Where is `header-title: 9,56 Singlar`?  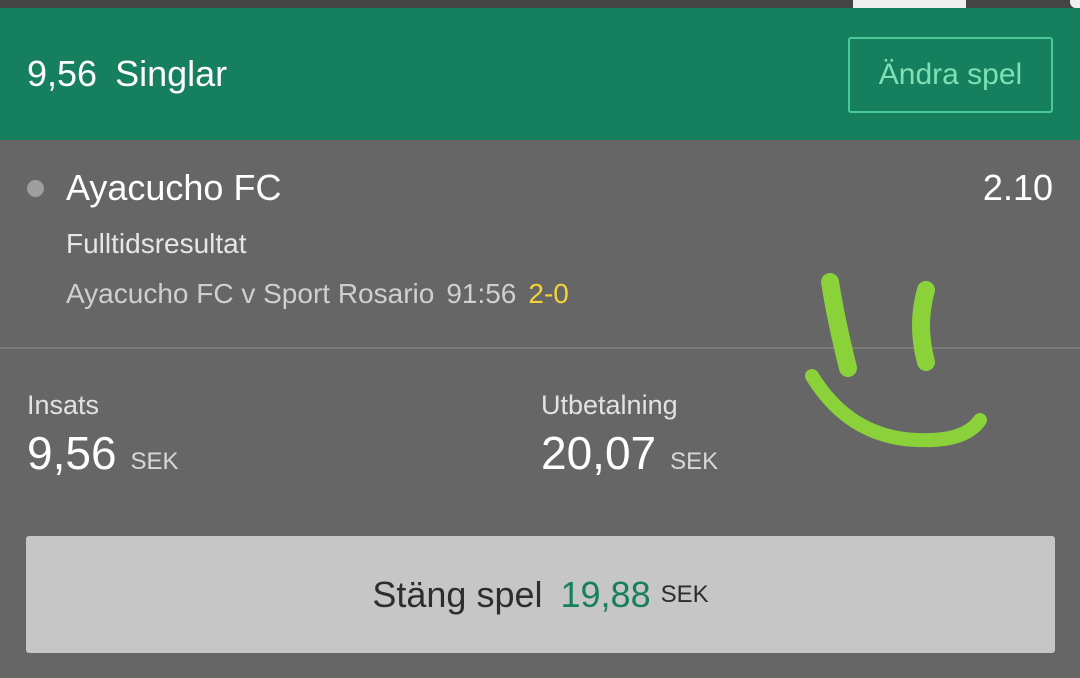 header-title: 9,56 Singlar is located at coordinates (127, 74).